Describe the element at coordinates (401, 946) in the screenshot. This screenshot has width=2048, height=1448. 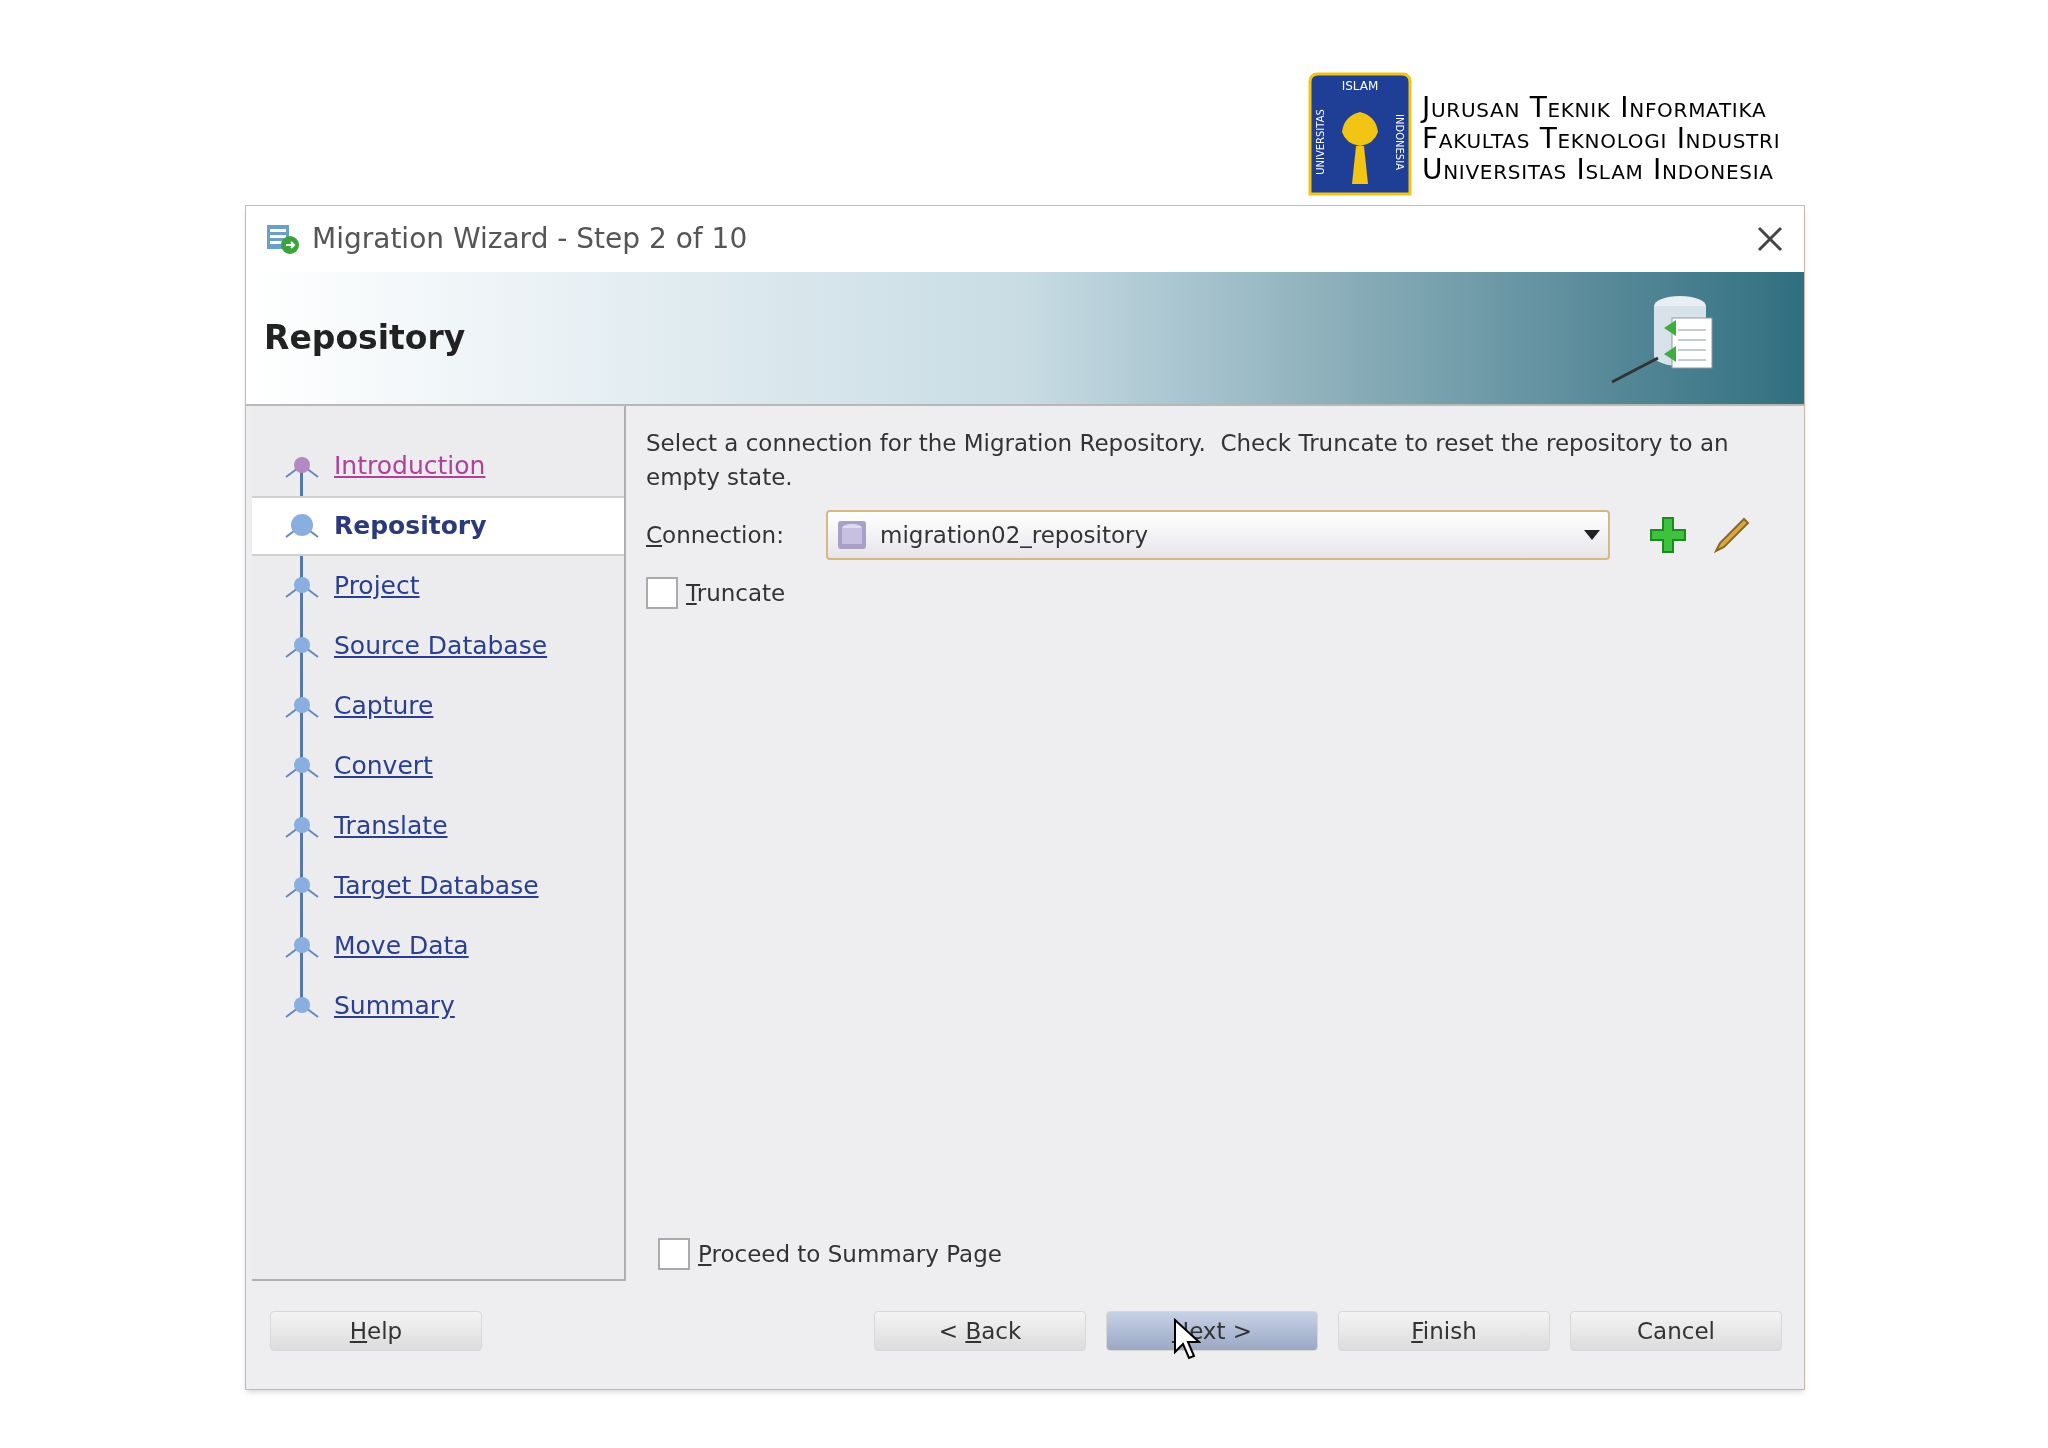
I see `step-link: Move Data` at that location.